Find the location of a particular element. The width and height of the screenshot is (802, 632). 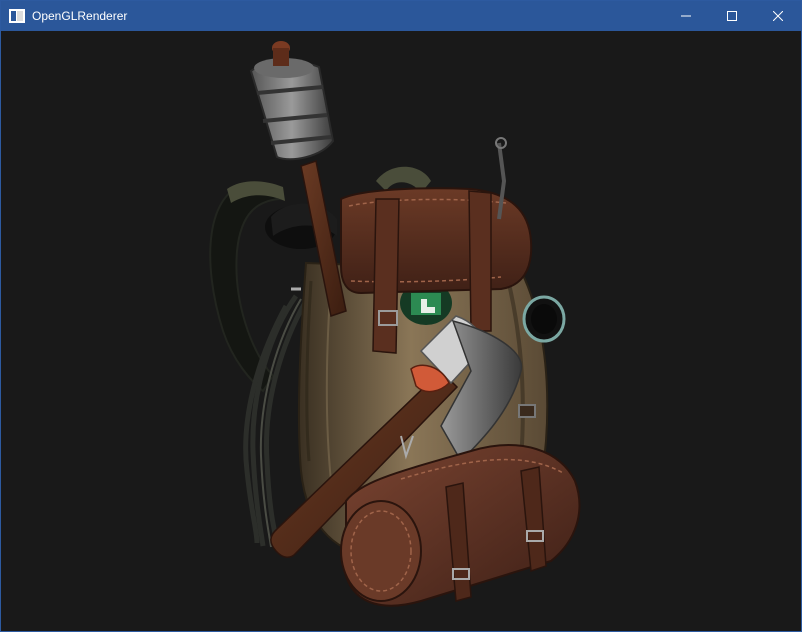

maximize-button is located at coordinates (732, 16).